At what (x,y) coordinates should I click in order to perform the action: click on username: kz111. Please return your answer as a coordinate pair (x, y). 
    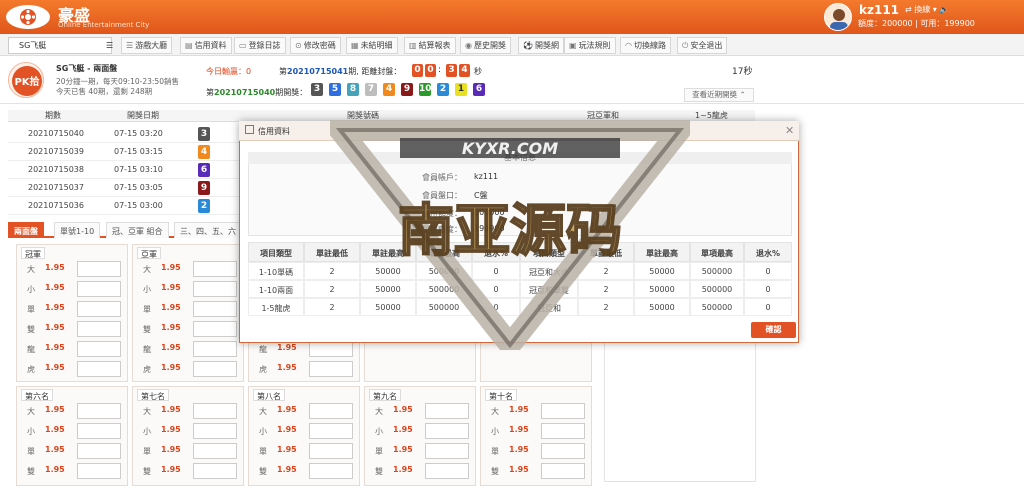
    Looking at the image, I should click on (879, 10).